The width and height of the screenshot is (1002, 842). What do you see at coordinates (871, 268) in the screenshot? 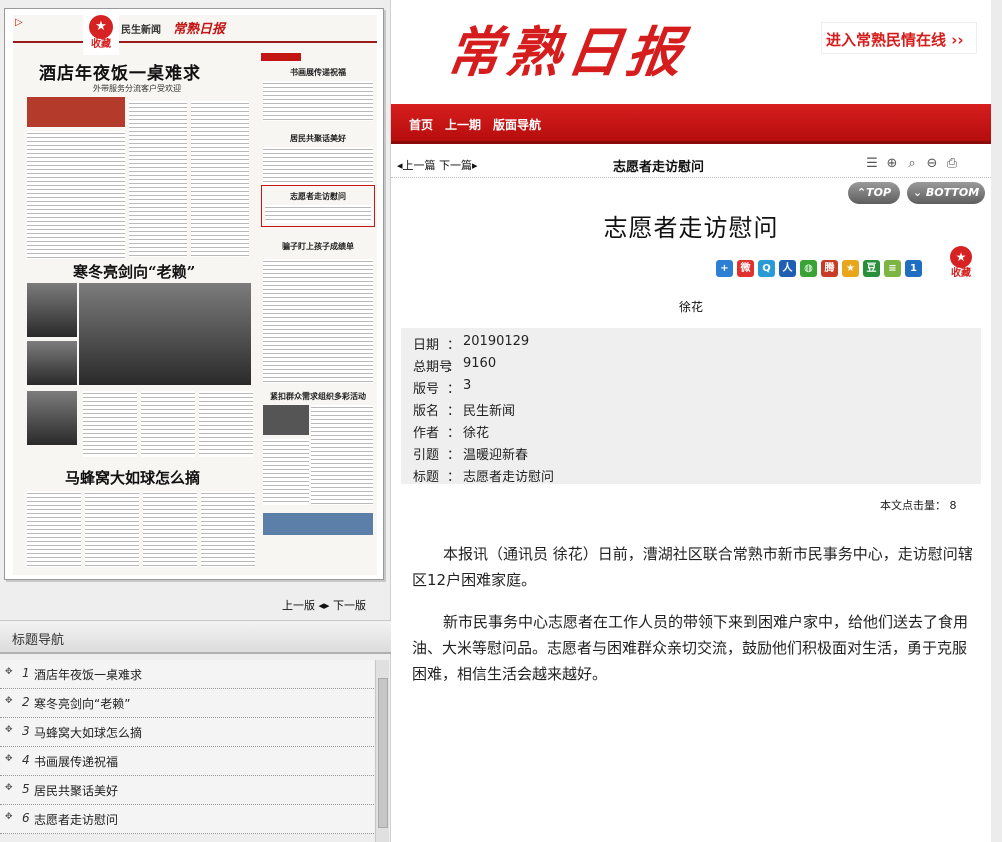
I see `share-douban-icon: 豆` at bounding box center [871, 268].